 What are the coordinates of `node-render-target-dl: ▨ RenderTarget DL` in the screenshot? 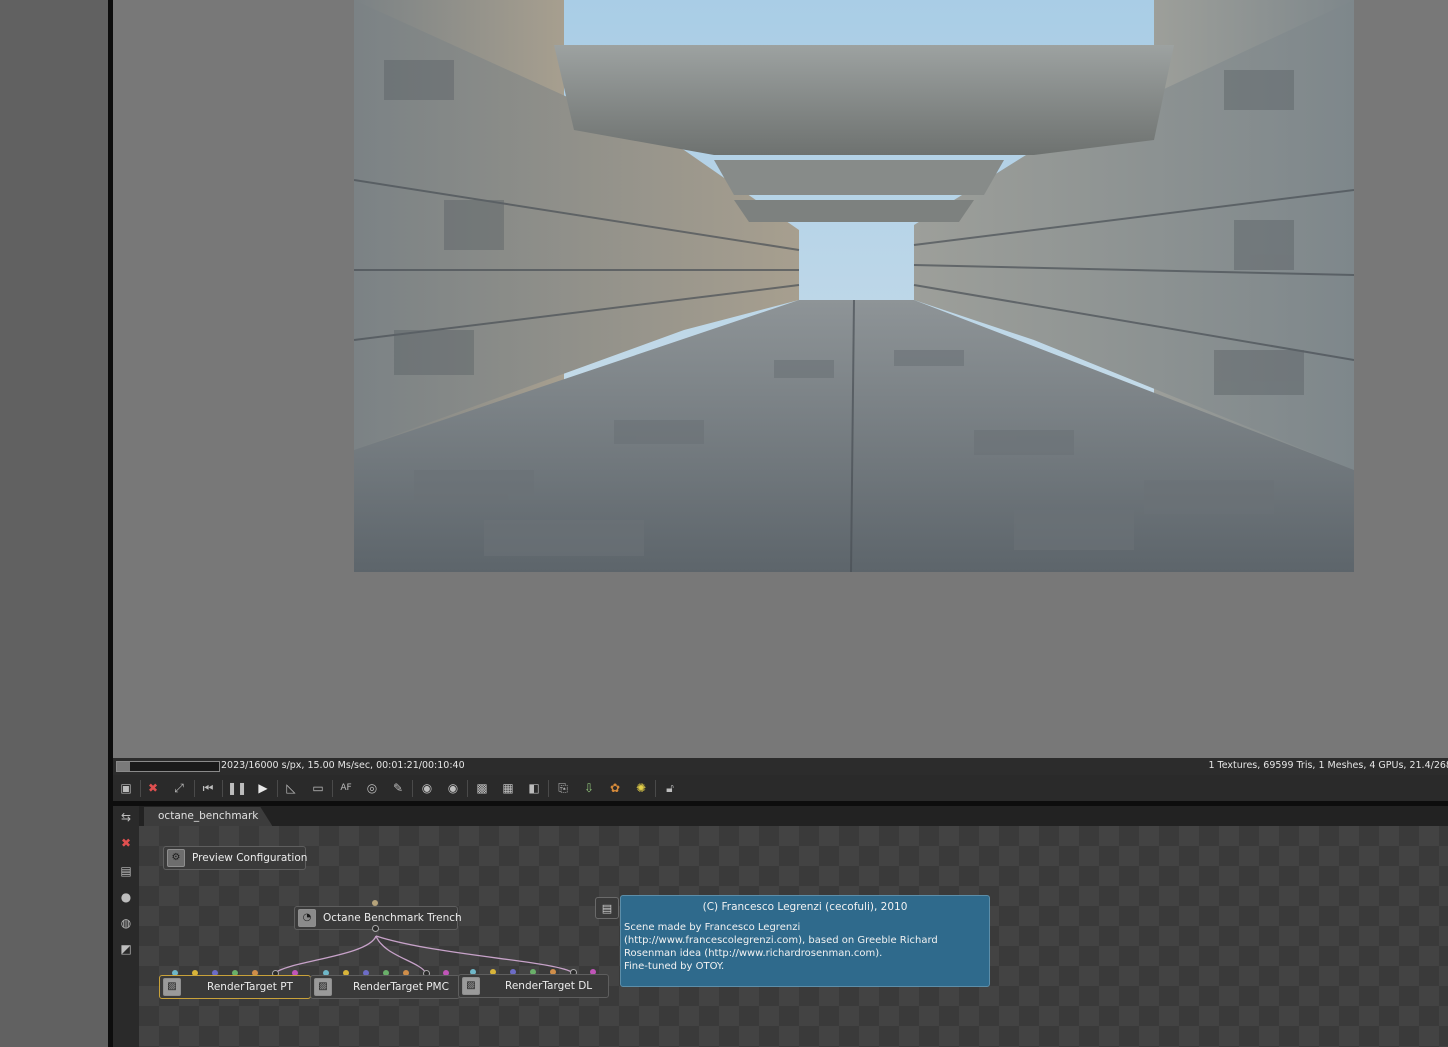 It's located at (533, 986).